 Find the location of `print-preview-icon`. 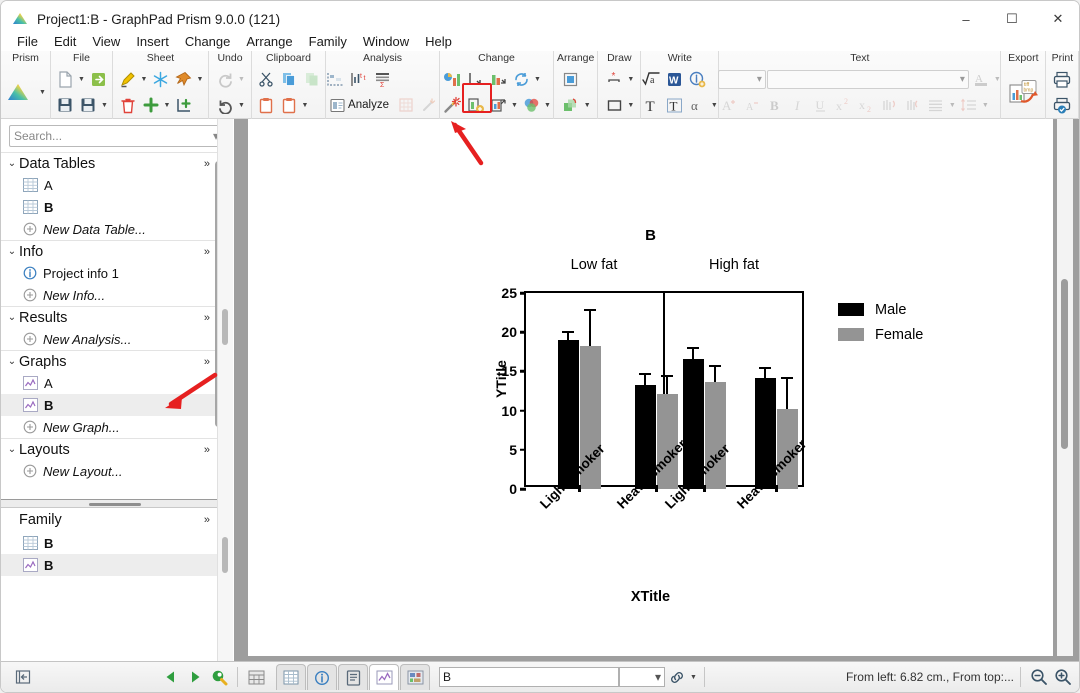

print-preview-icon is located at coordinates (1062, 105).